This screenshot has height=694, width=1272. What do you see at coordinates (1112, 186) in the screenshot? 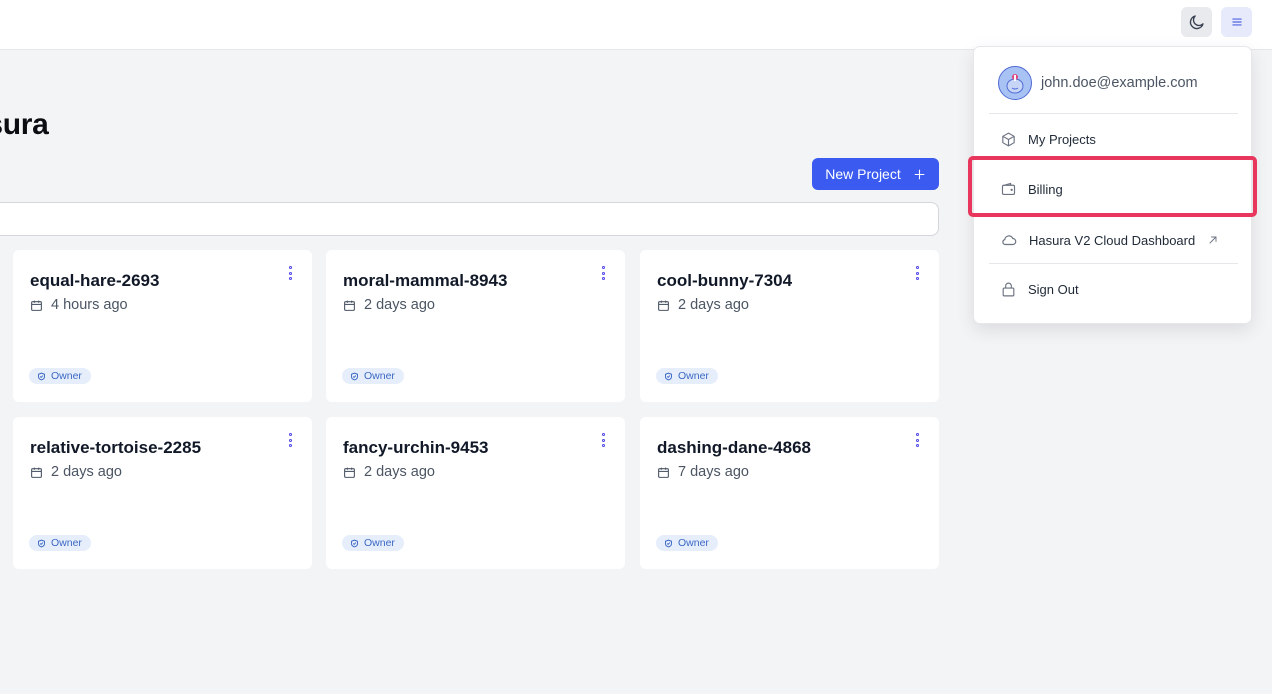
I see `billing-highlight-box` at bounding box center [1112, 186].